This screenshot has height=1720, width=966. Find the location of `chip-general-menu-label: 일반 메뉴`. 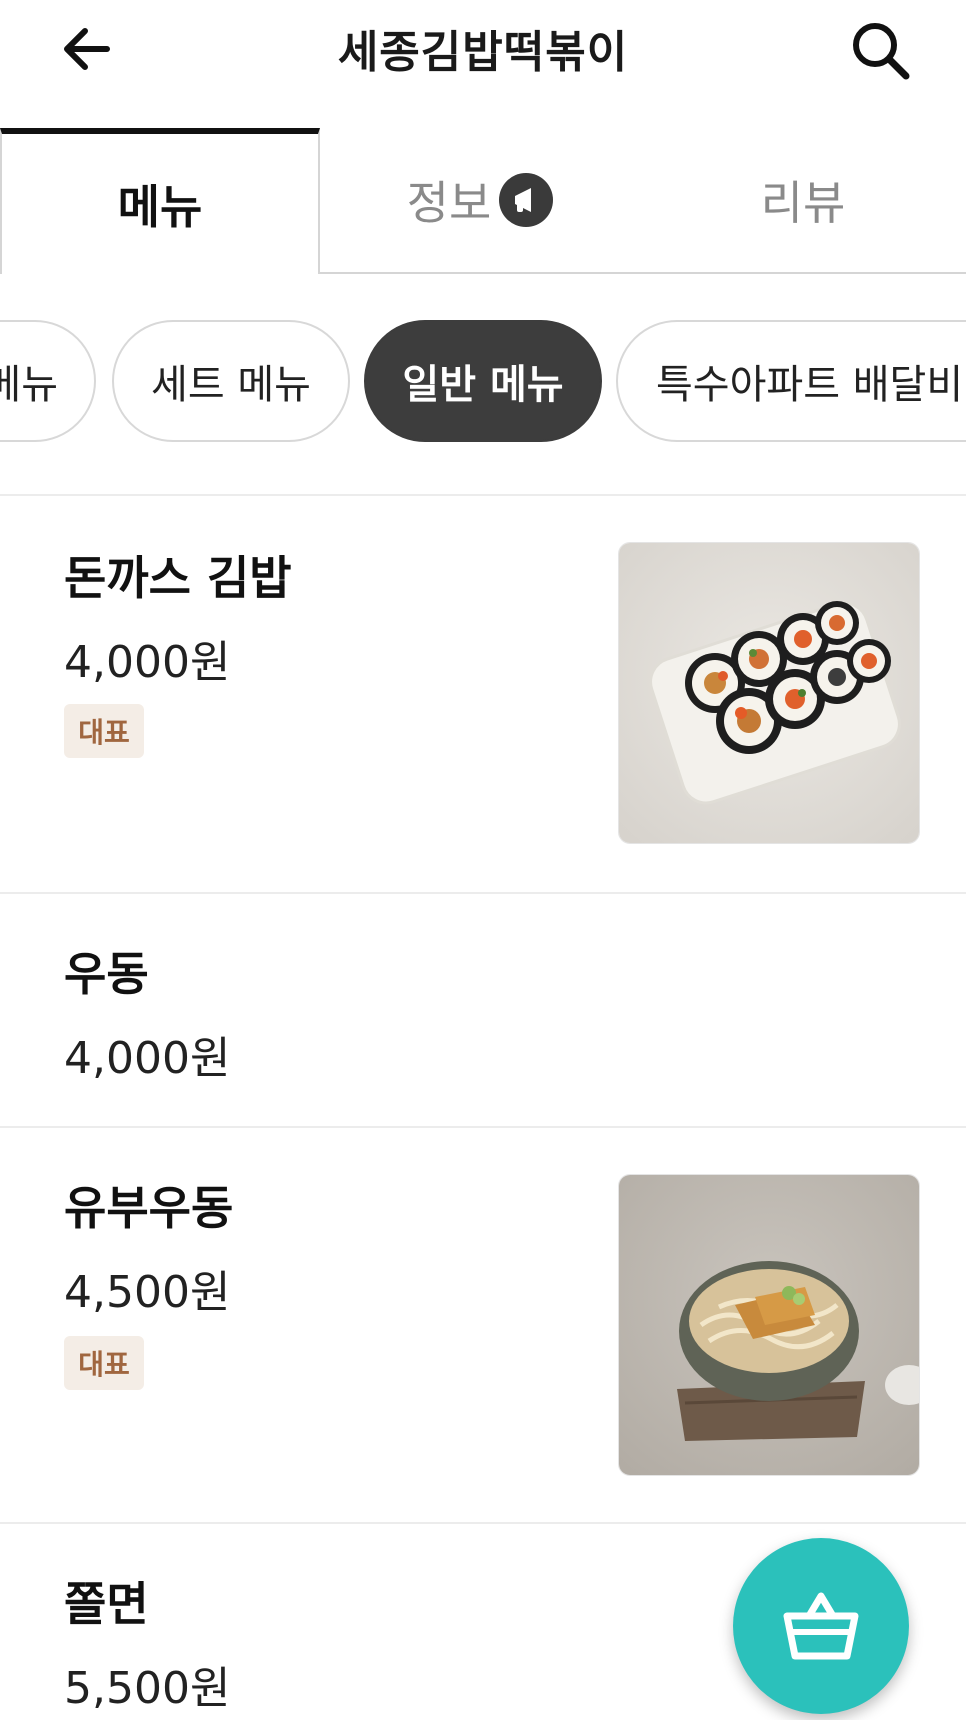

chip-general-menu-label: 일반 메뉴 is located at coordinates (483, 385).